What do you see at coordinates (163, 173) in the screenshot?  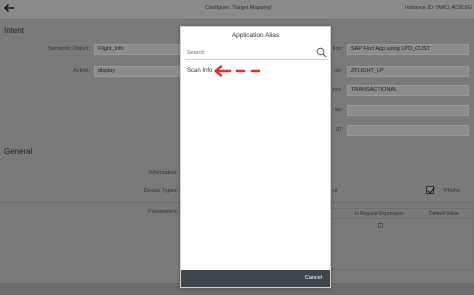 I see `information-label: Information:` at bounding box center [163, 173].